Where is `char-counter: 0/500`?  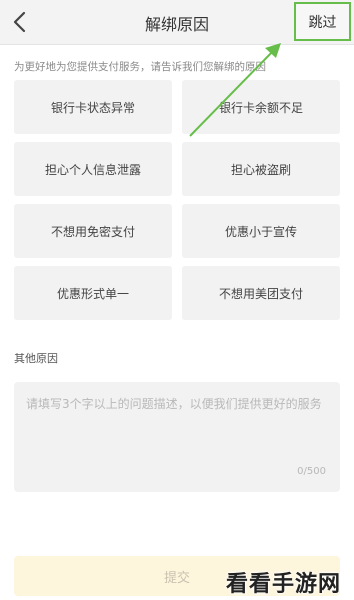 char-counter: 0/500 is located at coordinates (311, 471).